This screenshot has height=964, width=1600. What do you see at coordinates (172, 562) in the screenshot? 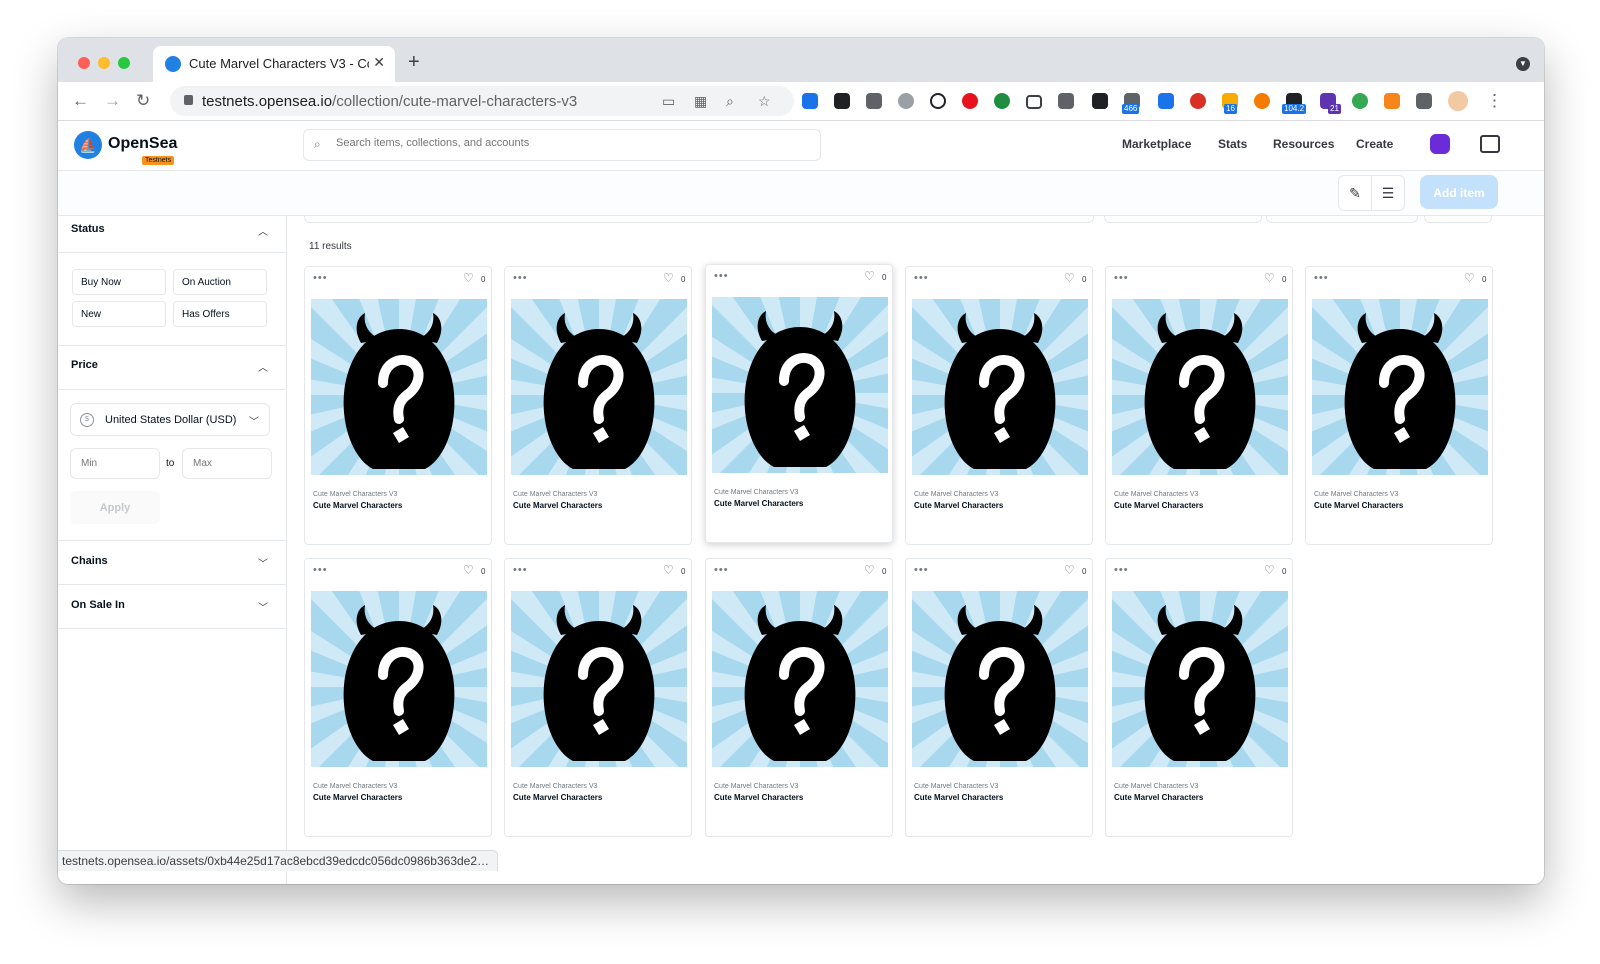
I see `chains-filter-header: Chains ﹀` at bounding box center [172, 562].